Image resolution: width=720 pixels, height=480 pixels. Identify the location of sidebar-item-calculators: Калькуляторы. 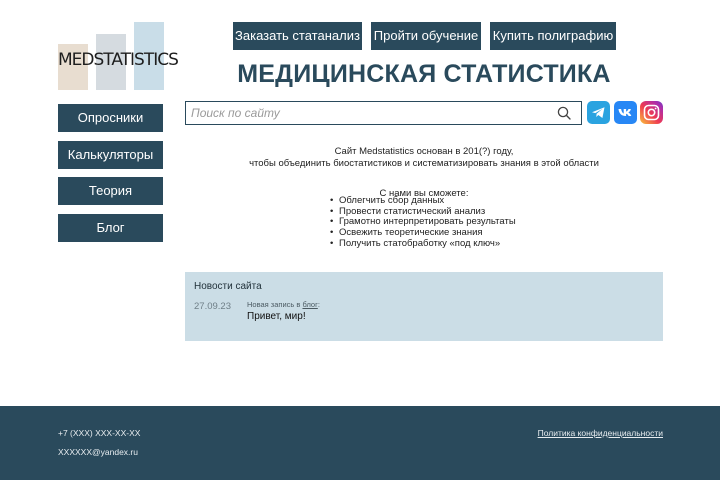
(110, 154).